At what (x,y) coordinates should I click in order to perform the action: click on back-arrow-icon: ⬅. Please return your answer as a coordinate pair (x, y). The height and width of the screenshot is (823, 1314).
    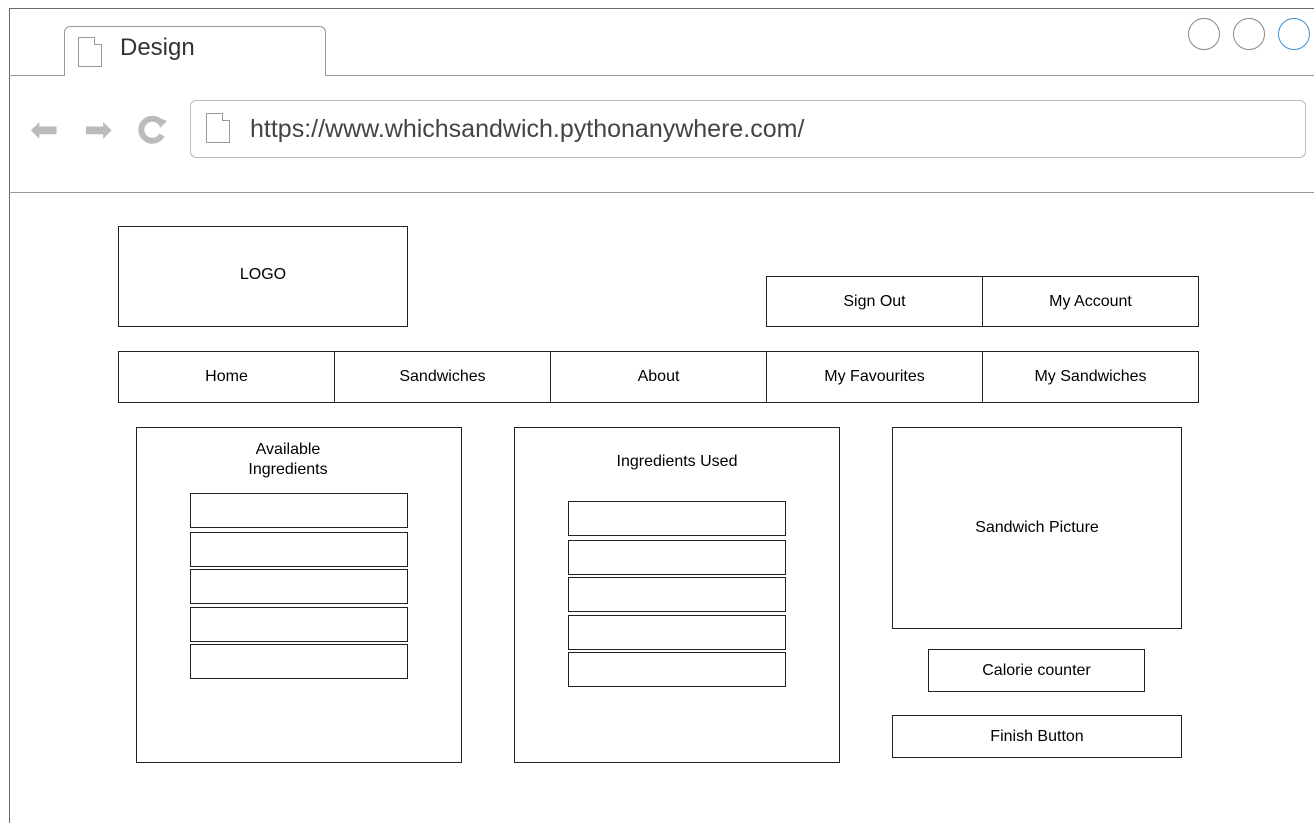
    Looking at the image, I should click on (44, 130).